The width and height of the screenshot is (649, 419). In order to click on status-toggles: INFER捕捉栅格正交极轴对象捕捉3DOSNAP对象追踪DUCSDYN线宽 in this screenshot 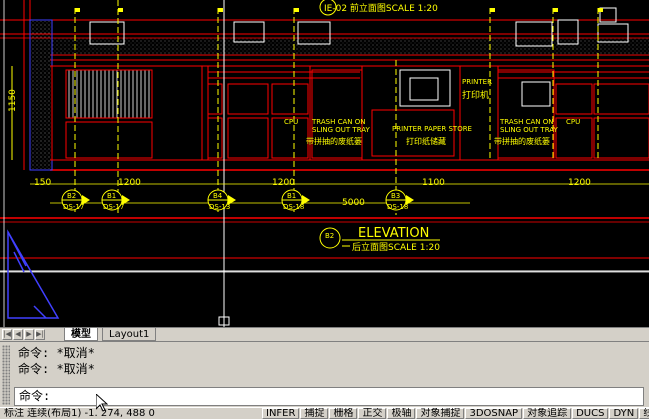, I will do `click(455, 413)`.